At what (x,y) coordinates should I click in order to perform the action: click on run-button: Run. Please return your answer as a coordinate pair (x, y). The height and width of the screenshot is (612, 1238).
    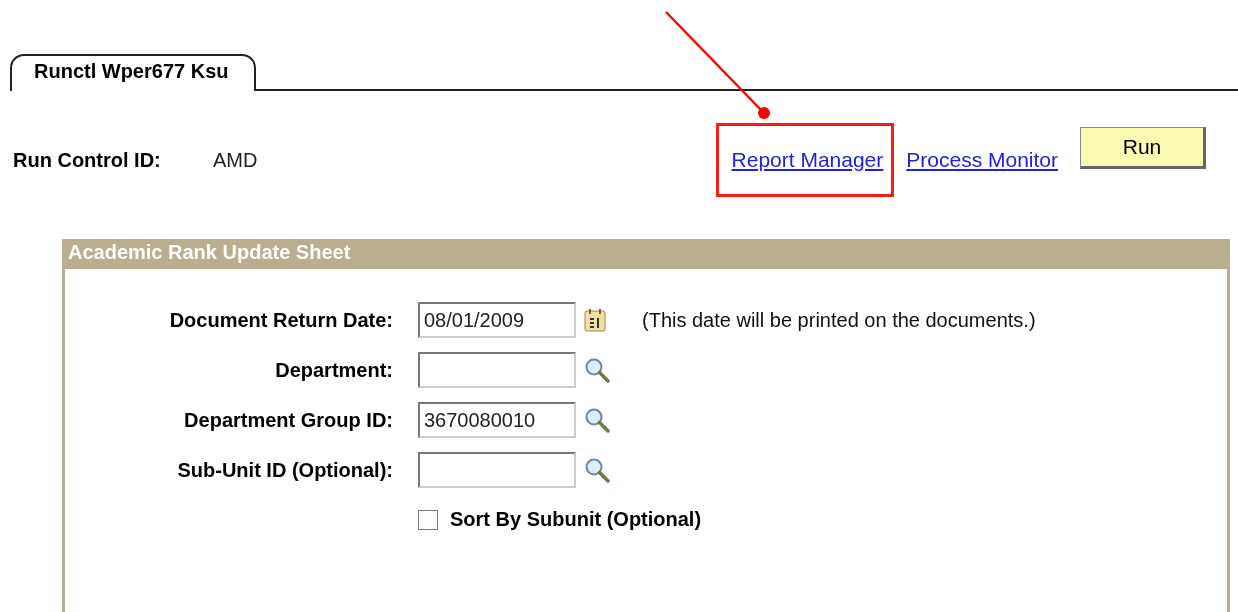
    Looking at the image, I should click on (1143, 148).